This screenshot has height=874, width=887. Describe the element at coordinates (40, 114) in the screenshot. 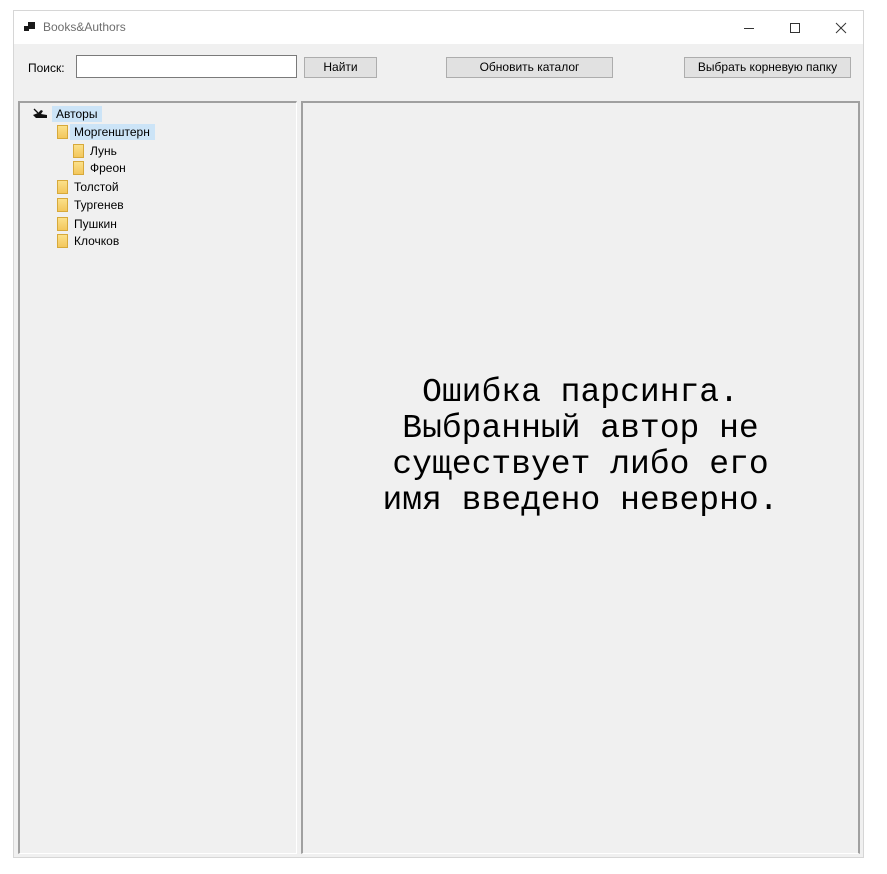

I see `pen-hand-icon` at that location.